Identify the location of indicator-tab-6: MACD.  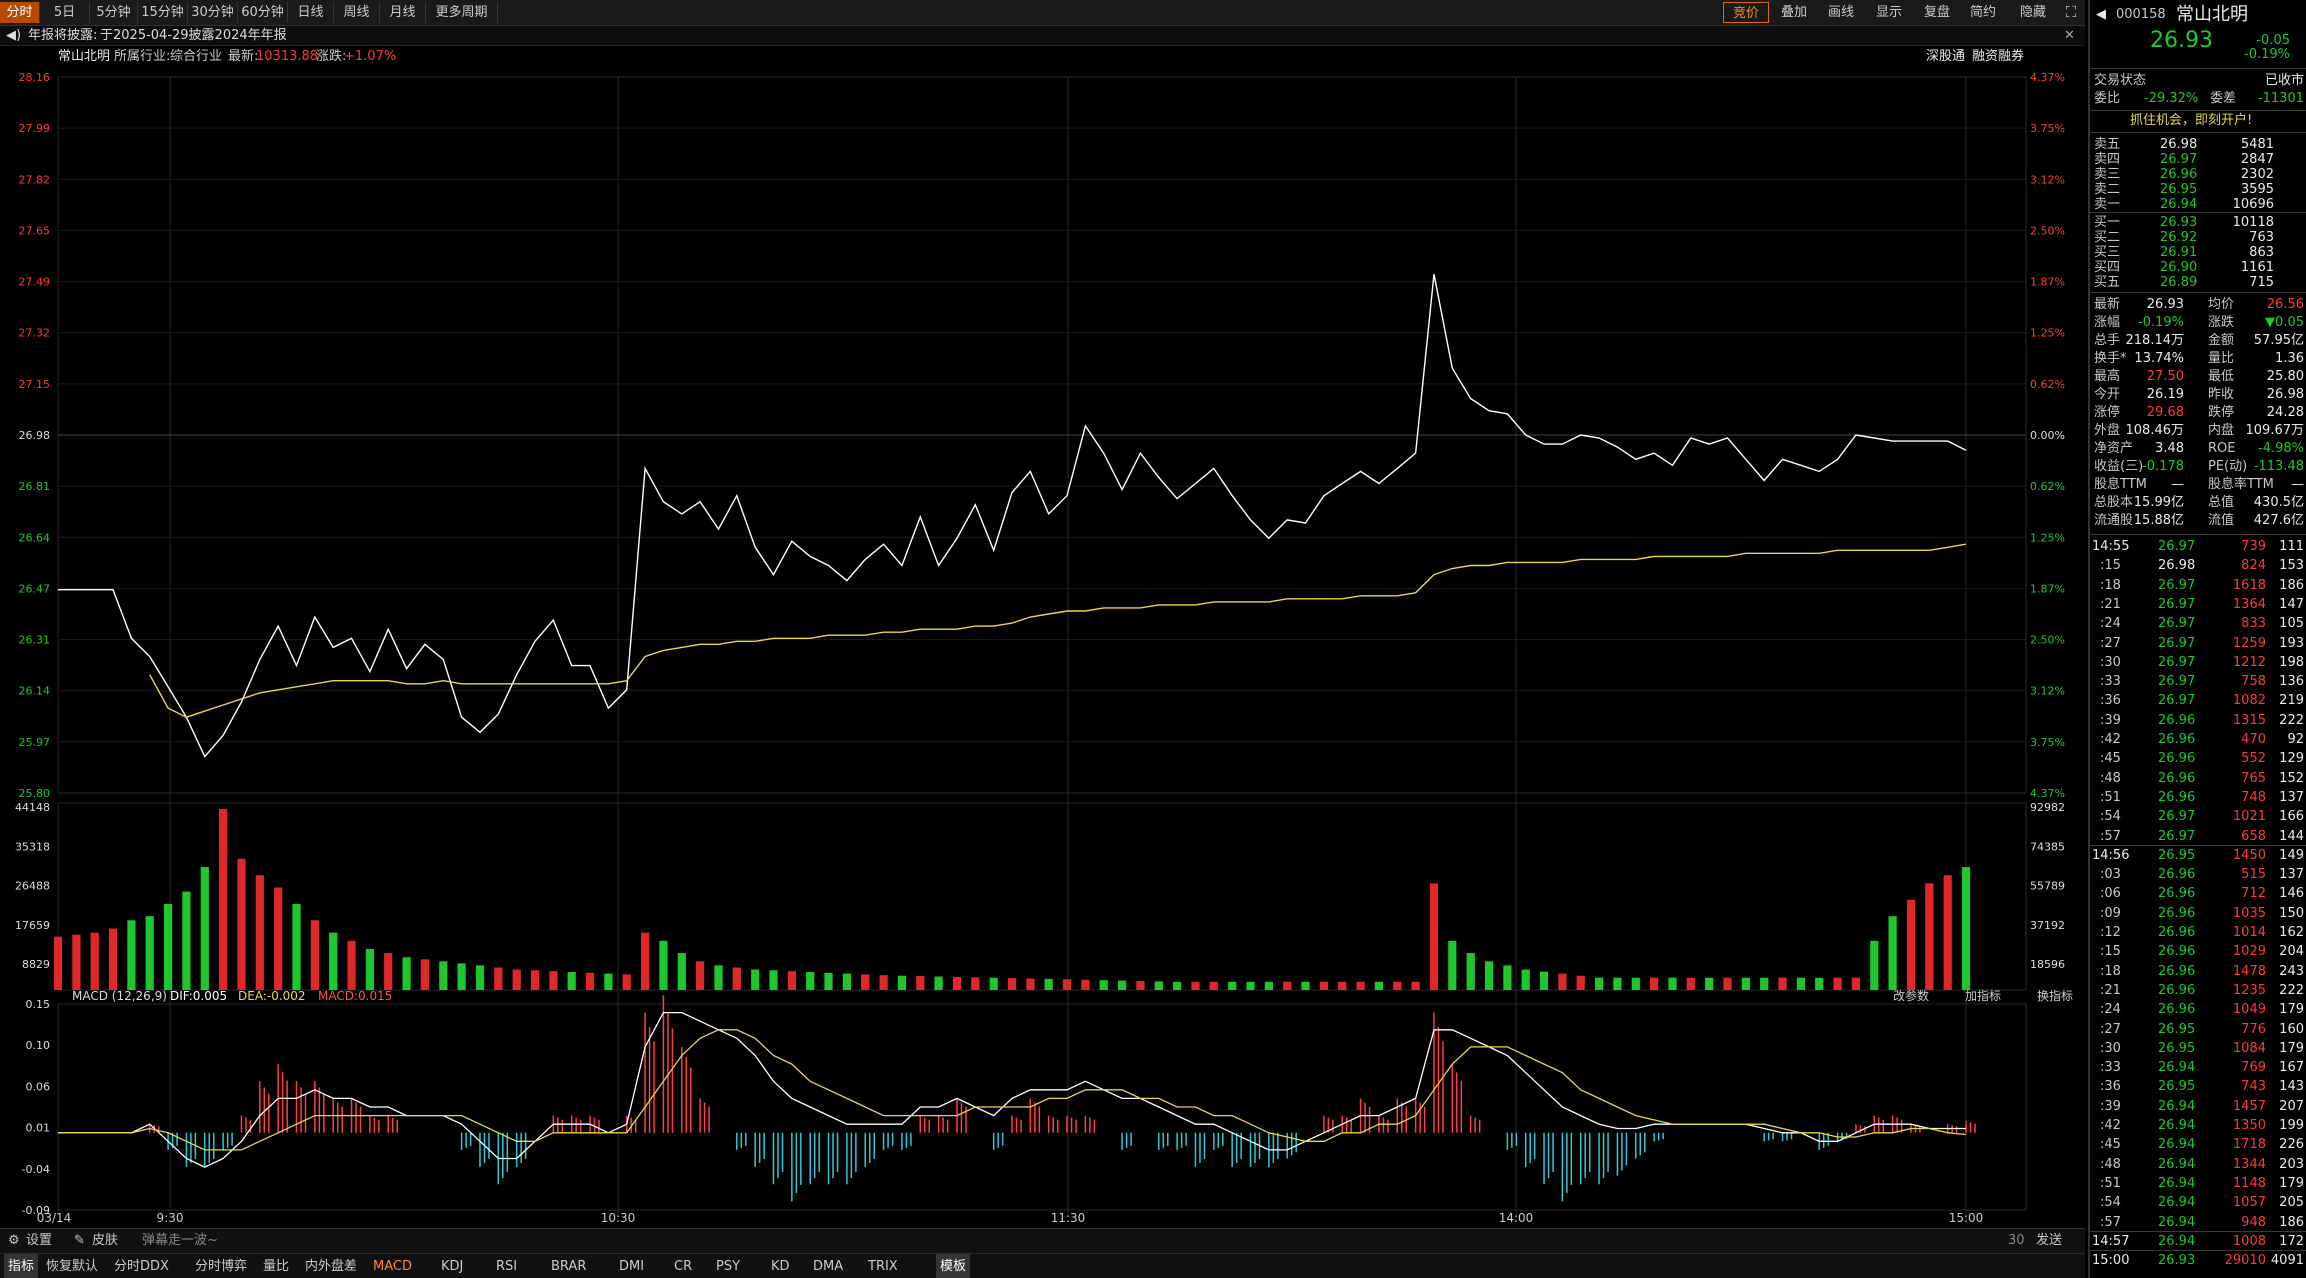
(392, 1266).